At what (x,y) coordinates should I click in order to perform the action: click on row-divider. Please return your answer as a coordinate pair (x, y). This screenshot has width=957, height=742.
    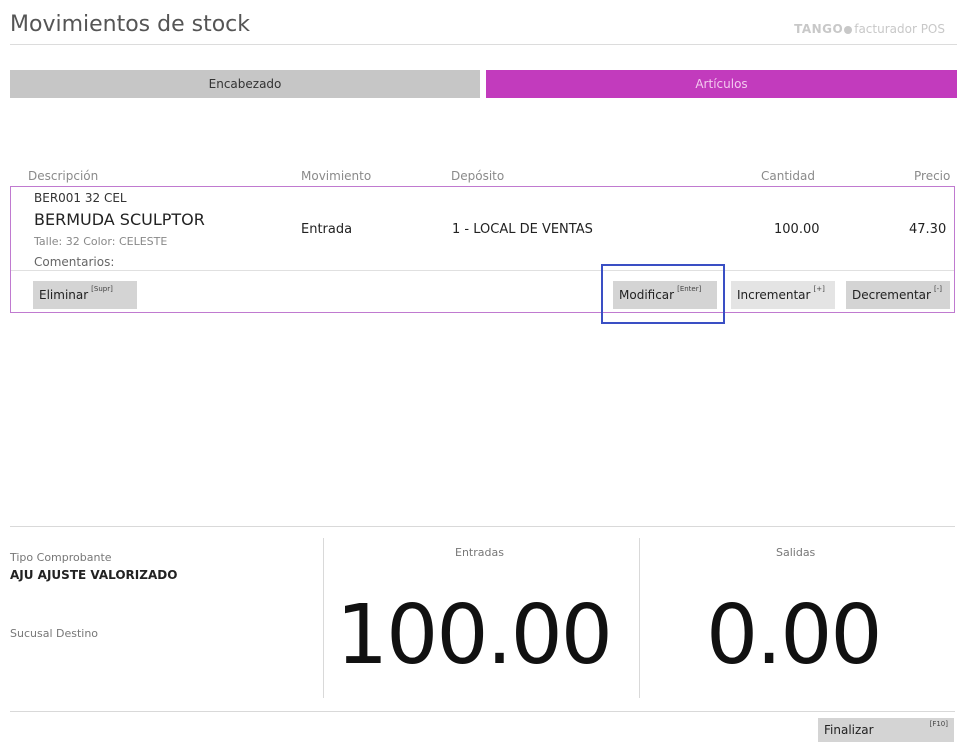
    Looking at the image, I should click on (482, 270).